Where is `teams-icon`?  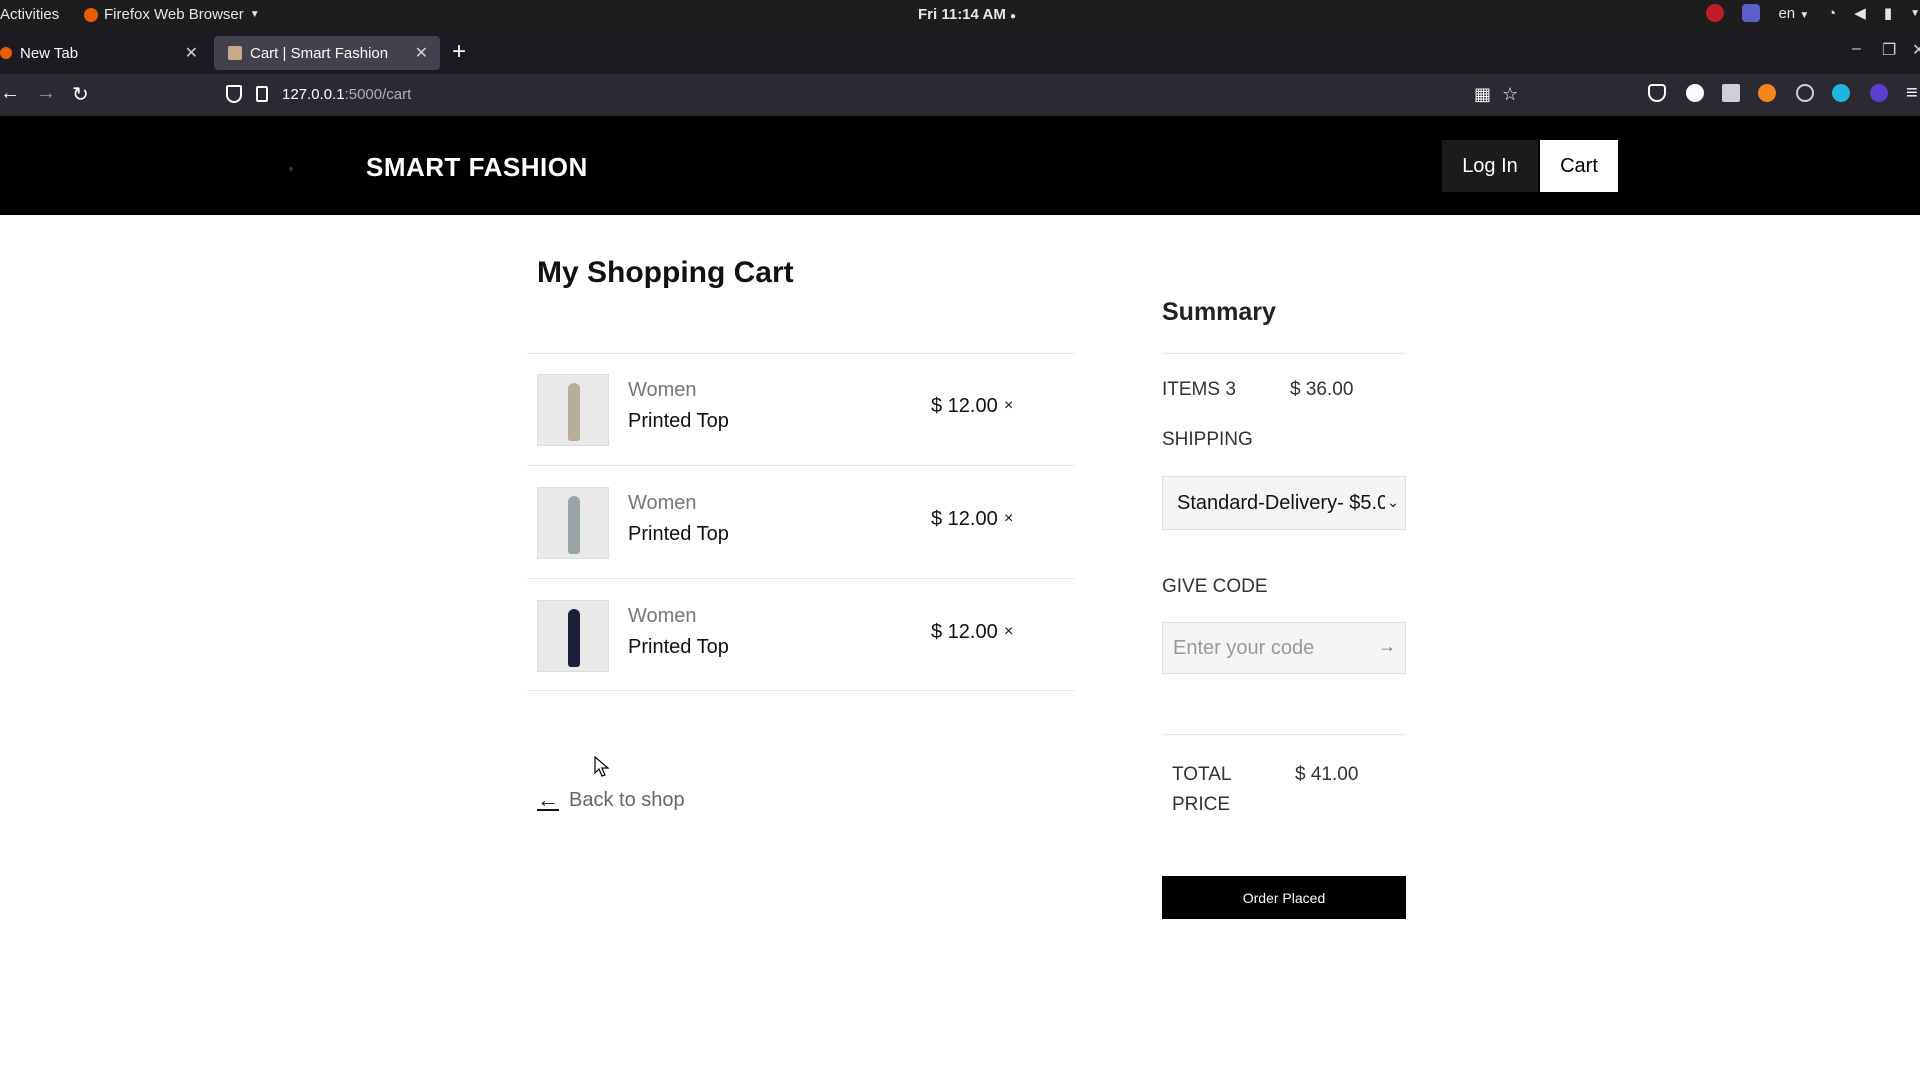 teams-icon is located at coordinates (1751, 13).